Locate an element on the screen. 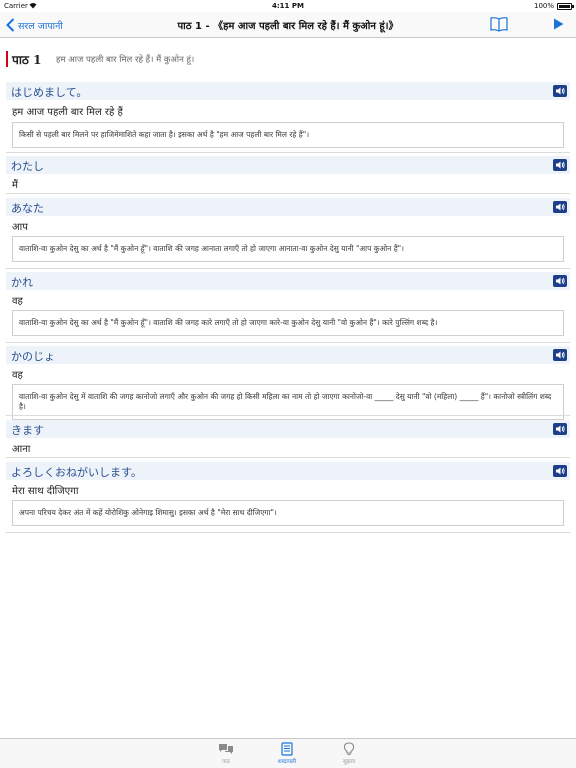 This screenshot has width=576, height=768. japanese-word: かのじょ is located at coordinates (33, 356).